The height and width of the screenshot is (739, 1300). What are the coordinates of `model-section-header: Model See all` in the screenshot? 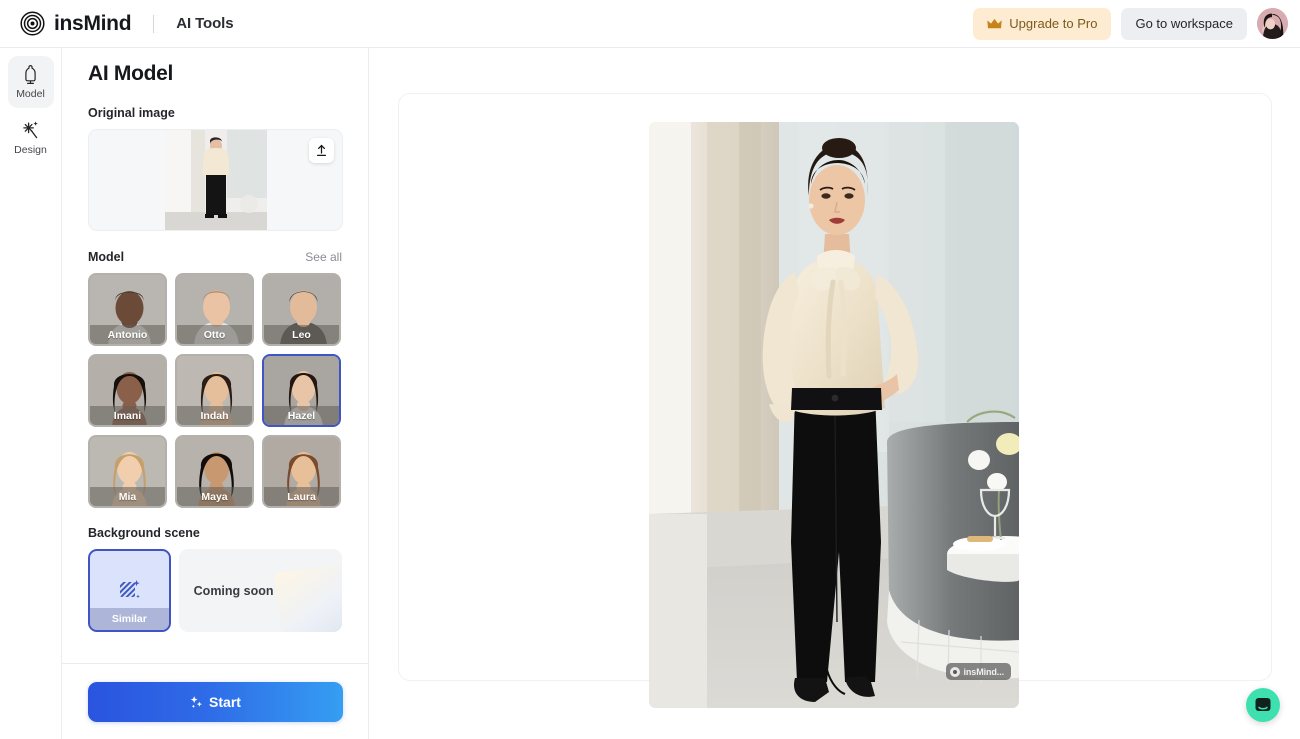 It's located at (215, 257).